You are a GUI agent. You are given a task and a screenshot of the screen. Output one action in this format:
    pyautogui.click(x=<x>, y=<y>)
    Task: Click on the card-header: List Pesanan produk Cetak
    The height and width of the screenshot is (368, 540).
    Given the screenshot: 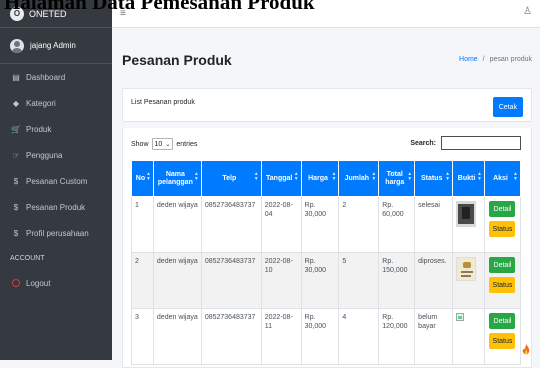 What is the action you would take?
    pyautogui.click(x=327, y=105)
    